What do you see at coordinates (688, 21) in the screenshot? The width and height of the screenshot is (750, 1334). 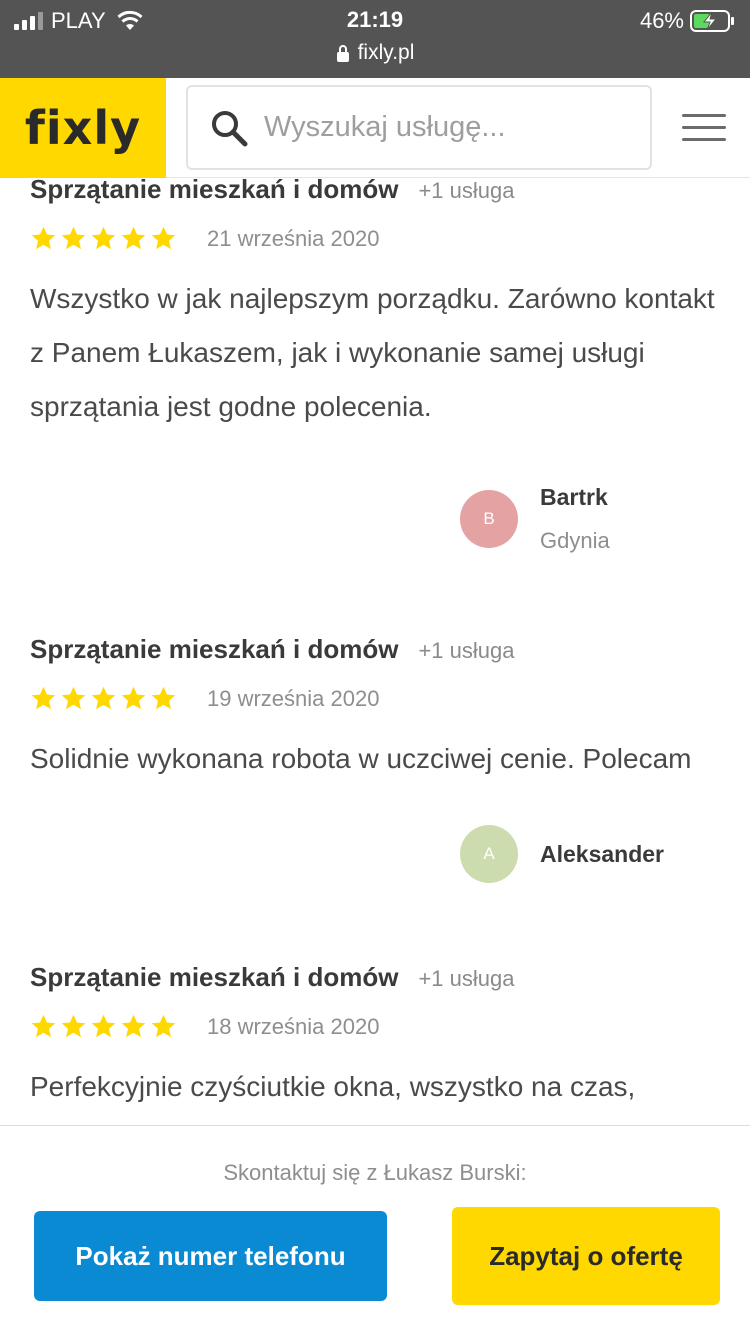 I see `battery-area: 46%` at bounding box center [688, 21].